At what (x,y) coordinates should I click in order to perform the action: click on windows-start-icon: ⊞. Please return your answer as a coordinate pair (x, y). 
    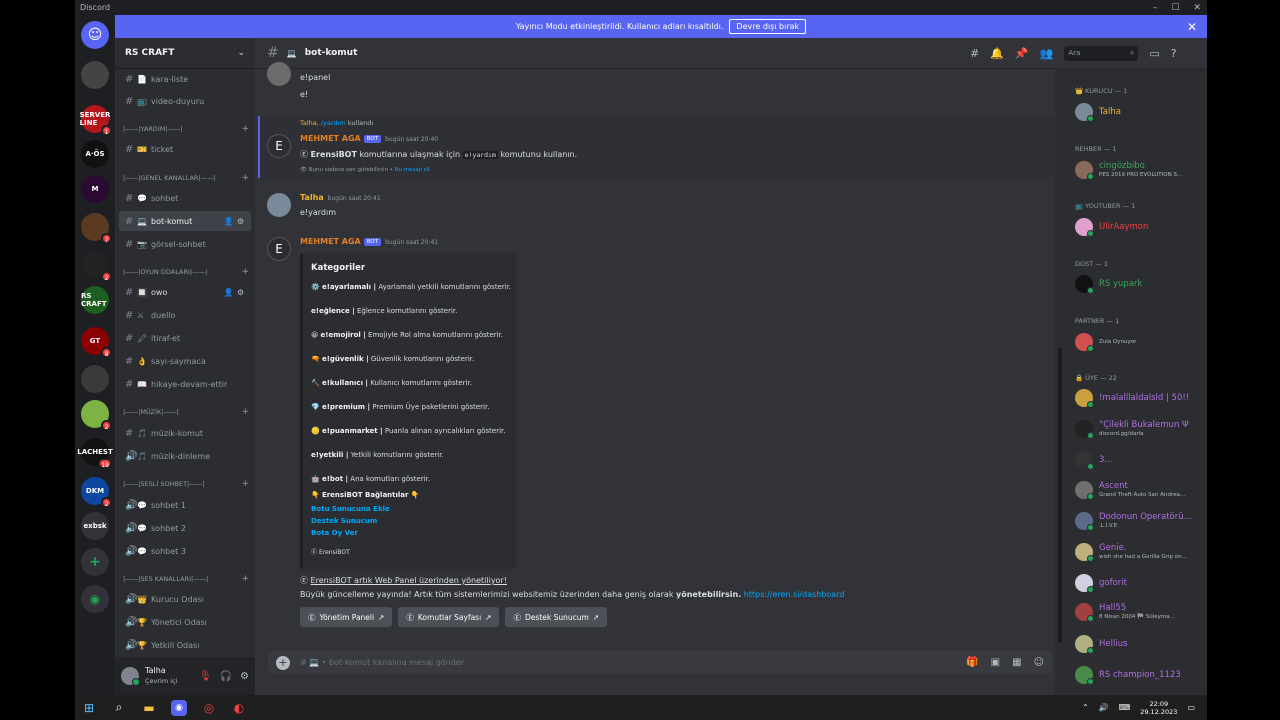
    Looking at the image, I should click on (89, 708).